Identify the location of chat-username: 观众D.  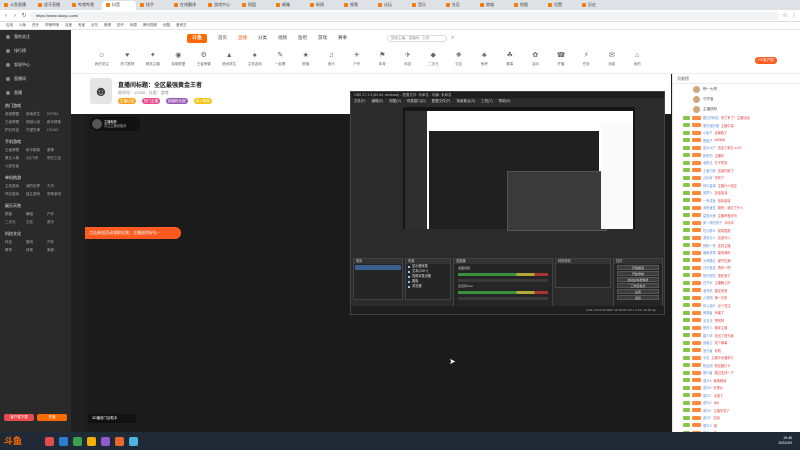
(707, 402).